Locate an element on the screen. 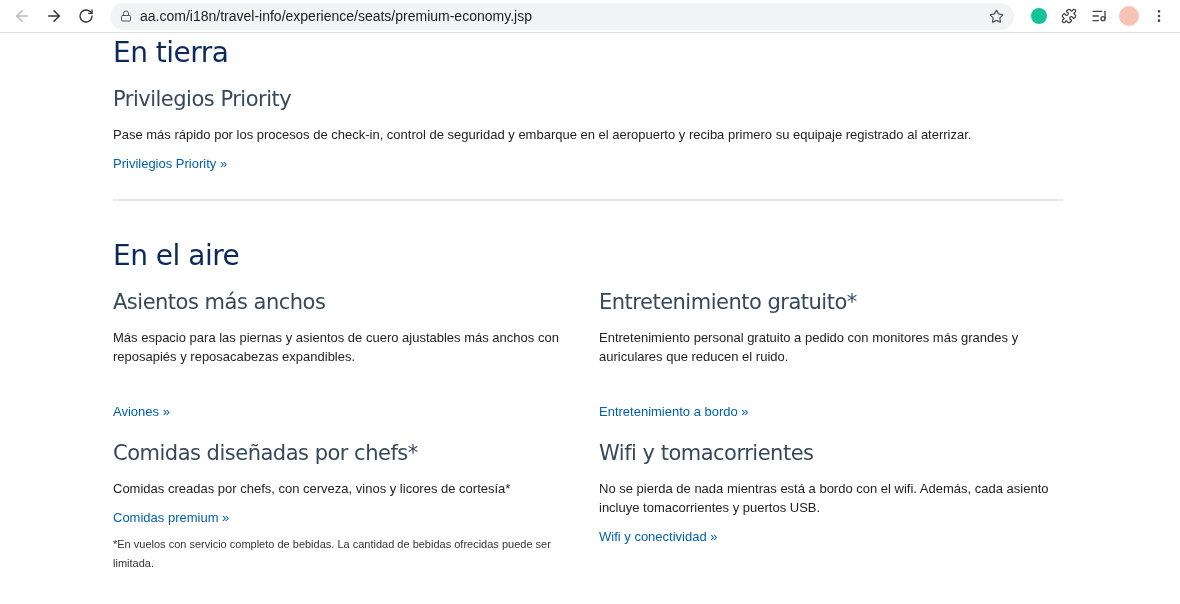  address-bar: aa.com/i18n/travel-info/experience/seats/premium-economy.jsp is located at coordinates (562, 16).